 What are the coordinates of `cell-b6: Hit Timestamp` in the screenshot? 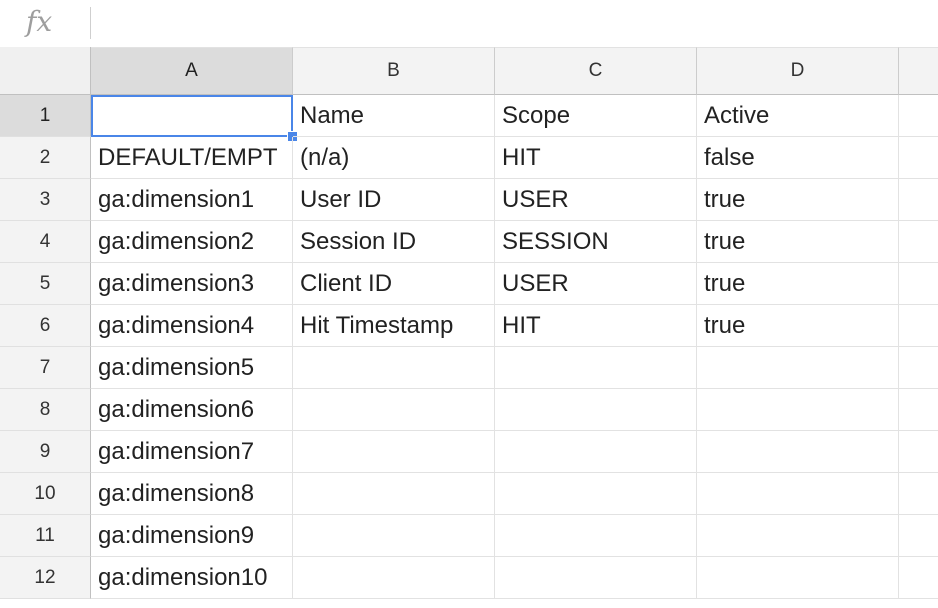 It's located at (394, 326).